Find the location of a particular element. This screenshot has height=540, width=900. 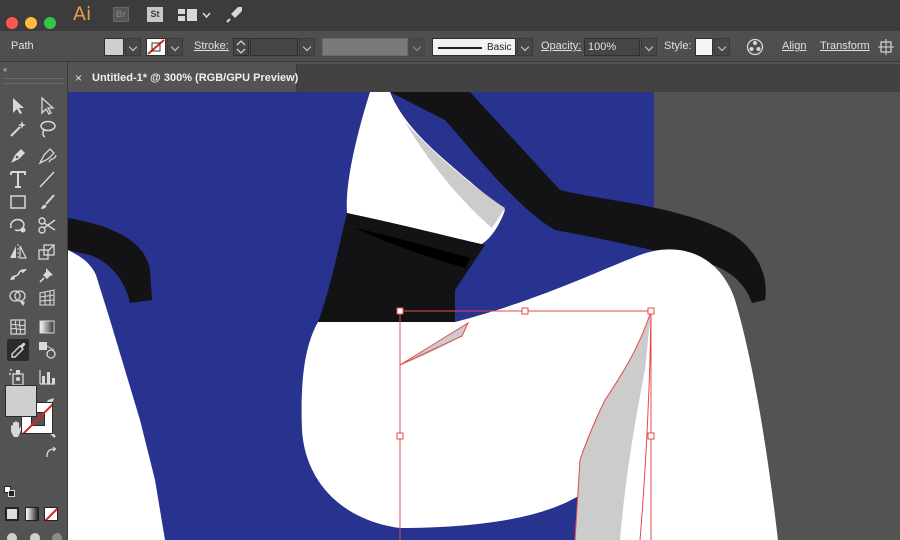

default-fill-stroke-icon is located at coordinates (9, 491).